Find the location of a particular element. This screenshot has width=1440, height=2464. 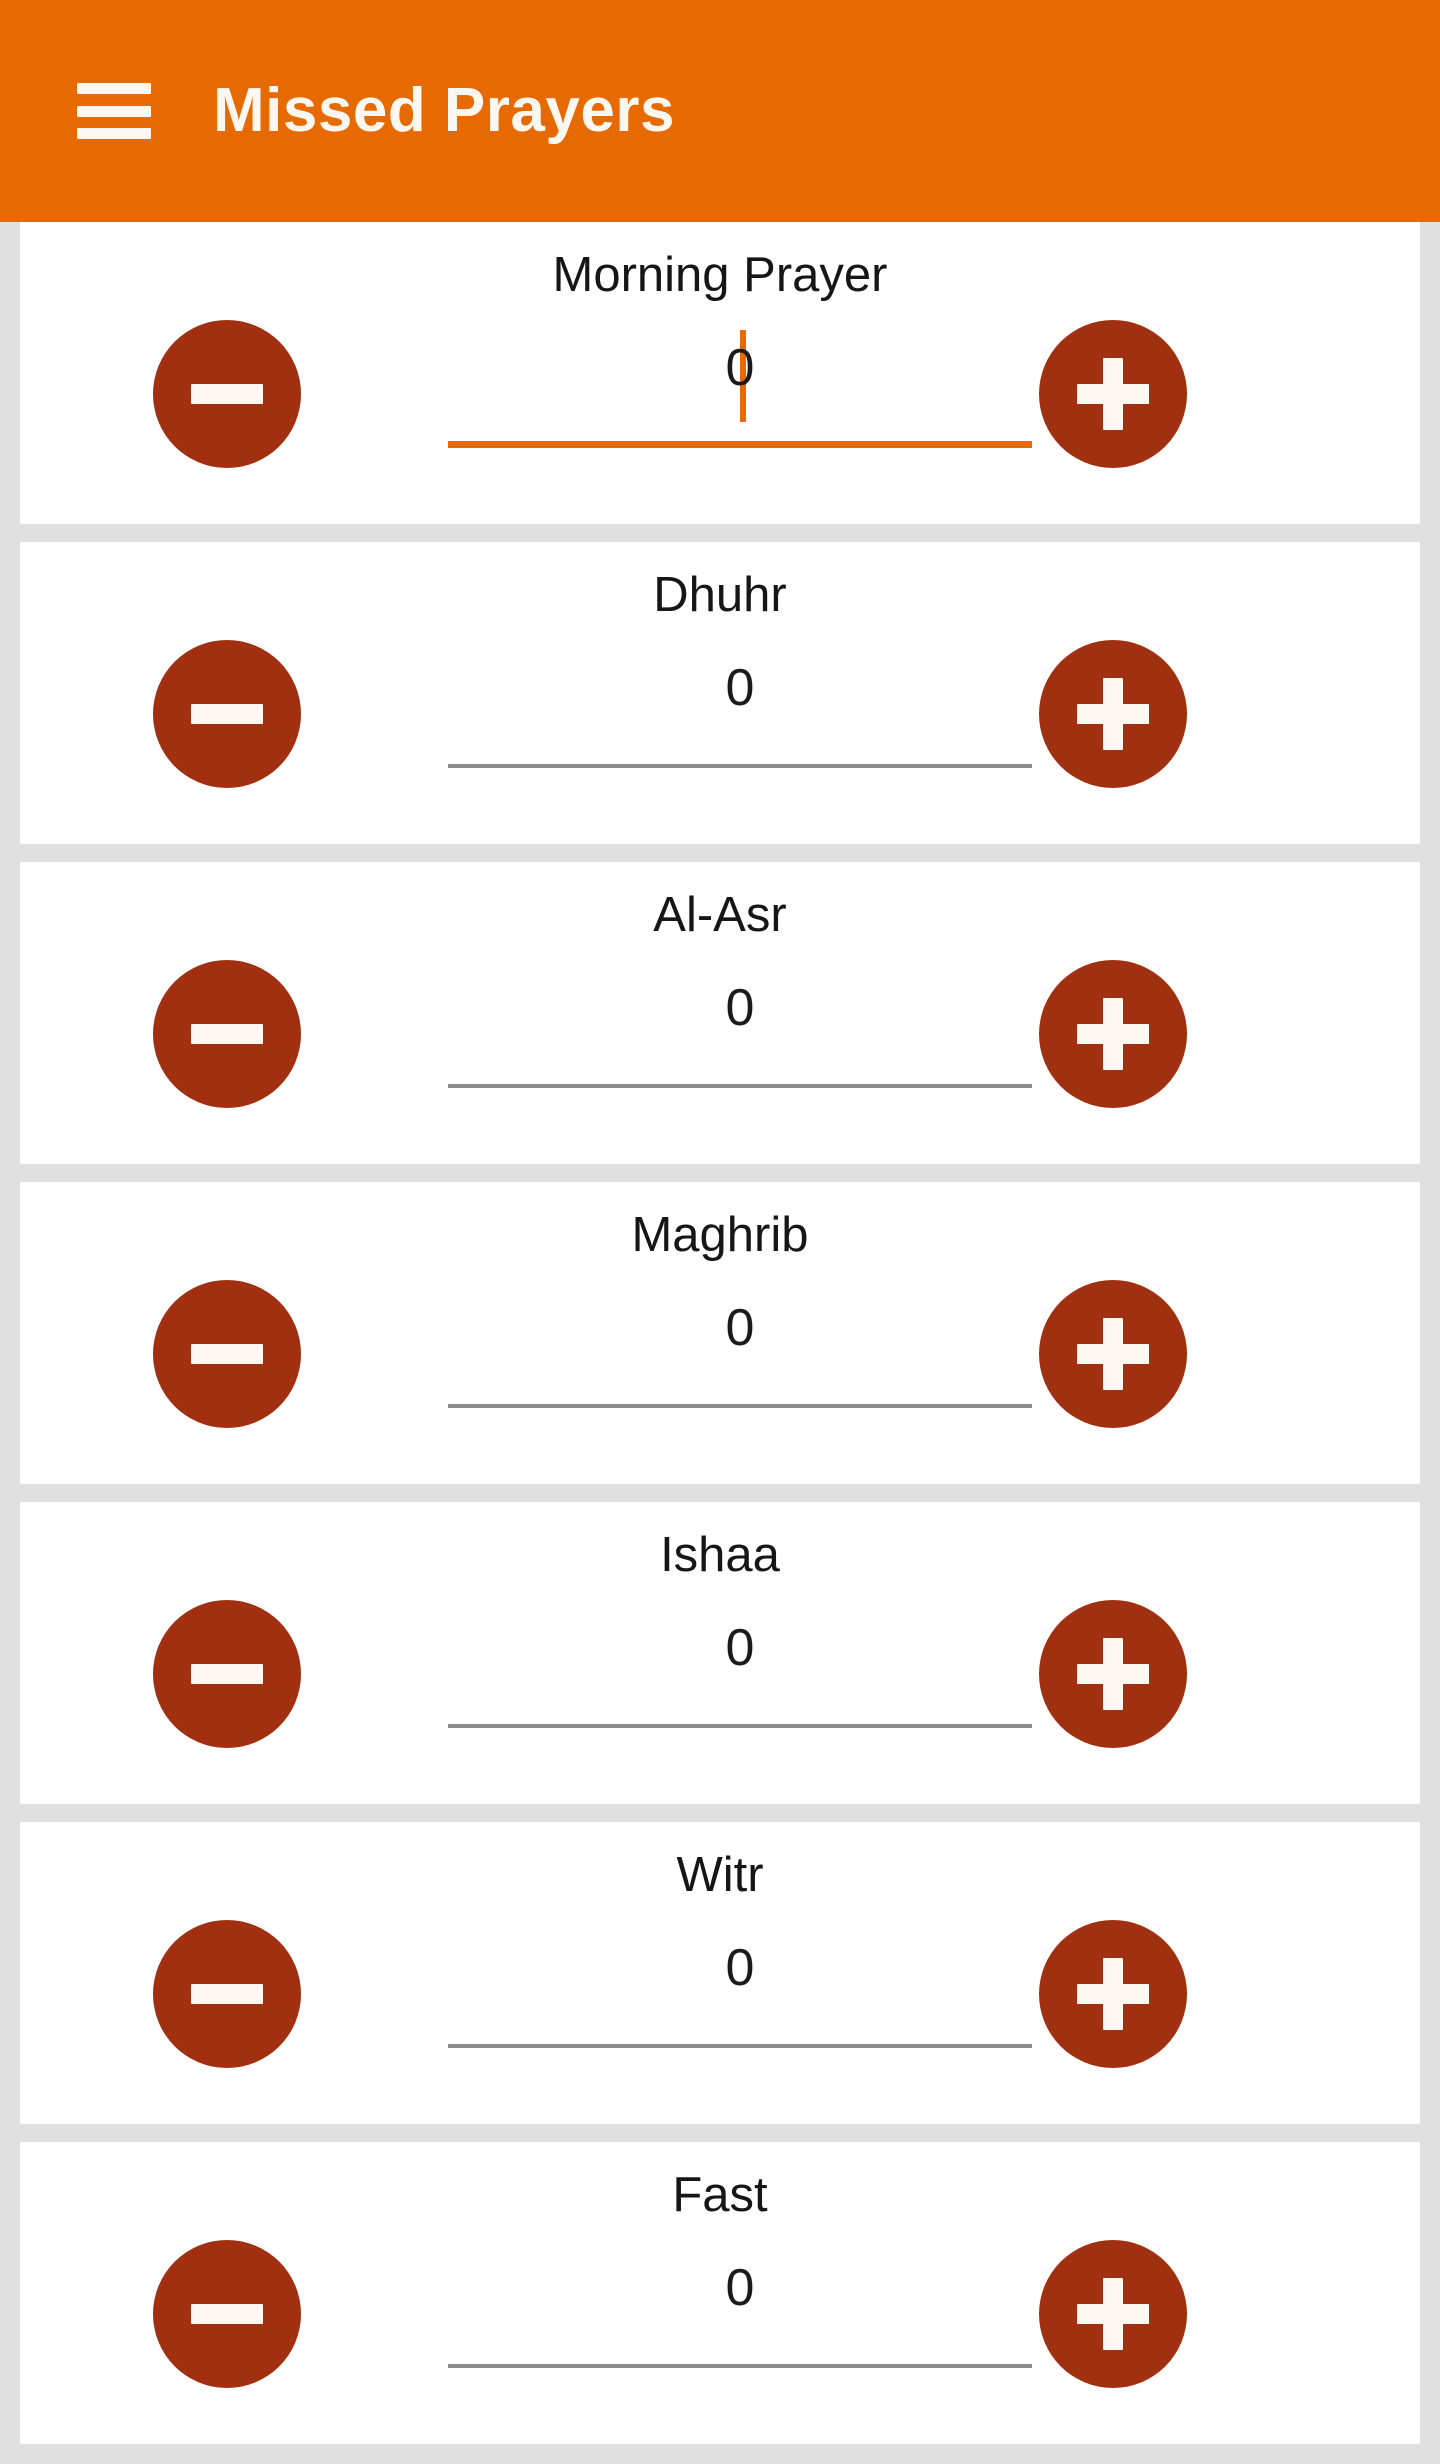

prayer-counter-card: Fast 0 is located at coordinates (720, 2293).